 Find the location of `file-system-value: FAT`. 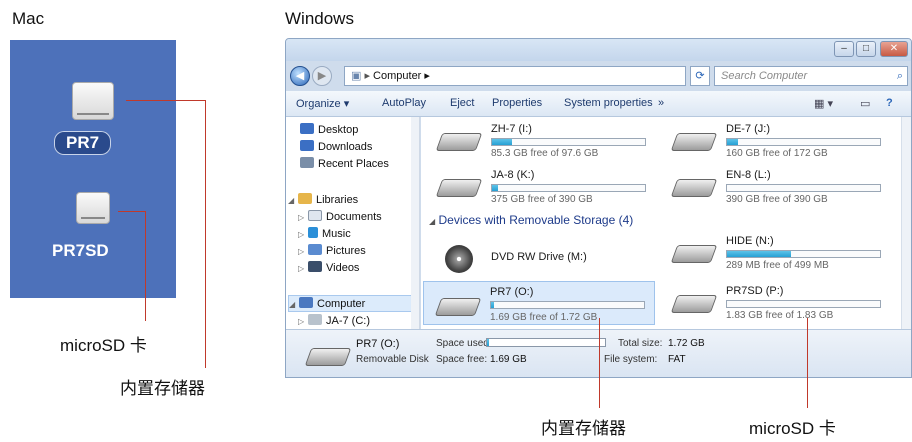

file-system-value: FAT is located at coordinates (677, 359).